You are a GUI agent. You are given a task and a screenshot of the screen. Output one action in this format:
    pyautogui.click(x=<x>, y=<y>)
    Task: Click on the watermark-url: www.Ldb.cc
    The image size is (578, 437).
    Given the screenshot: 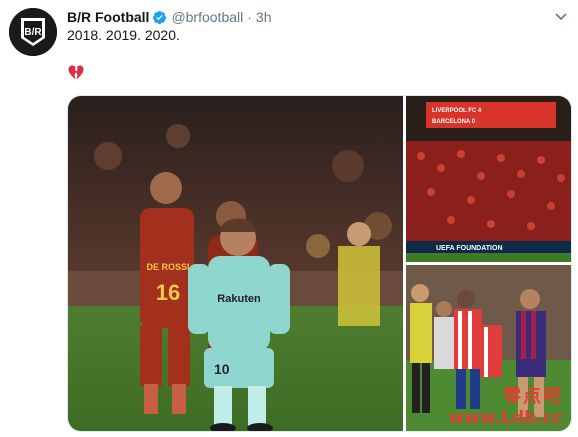 What is the action you would take?
    pyautogui.click(x=505, y=418)
    